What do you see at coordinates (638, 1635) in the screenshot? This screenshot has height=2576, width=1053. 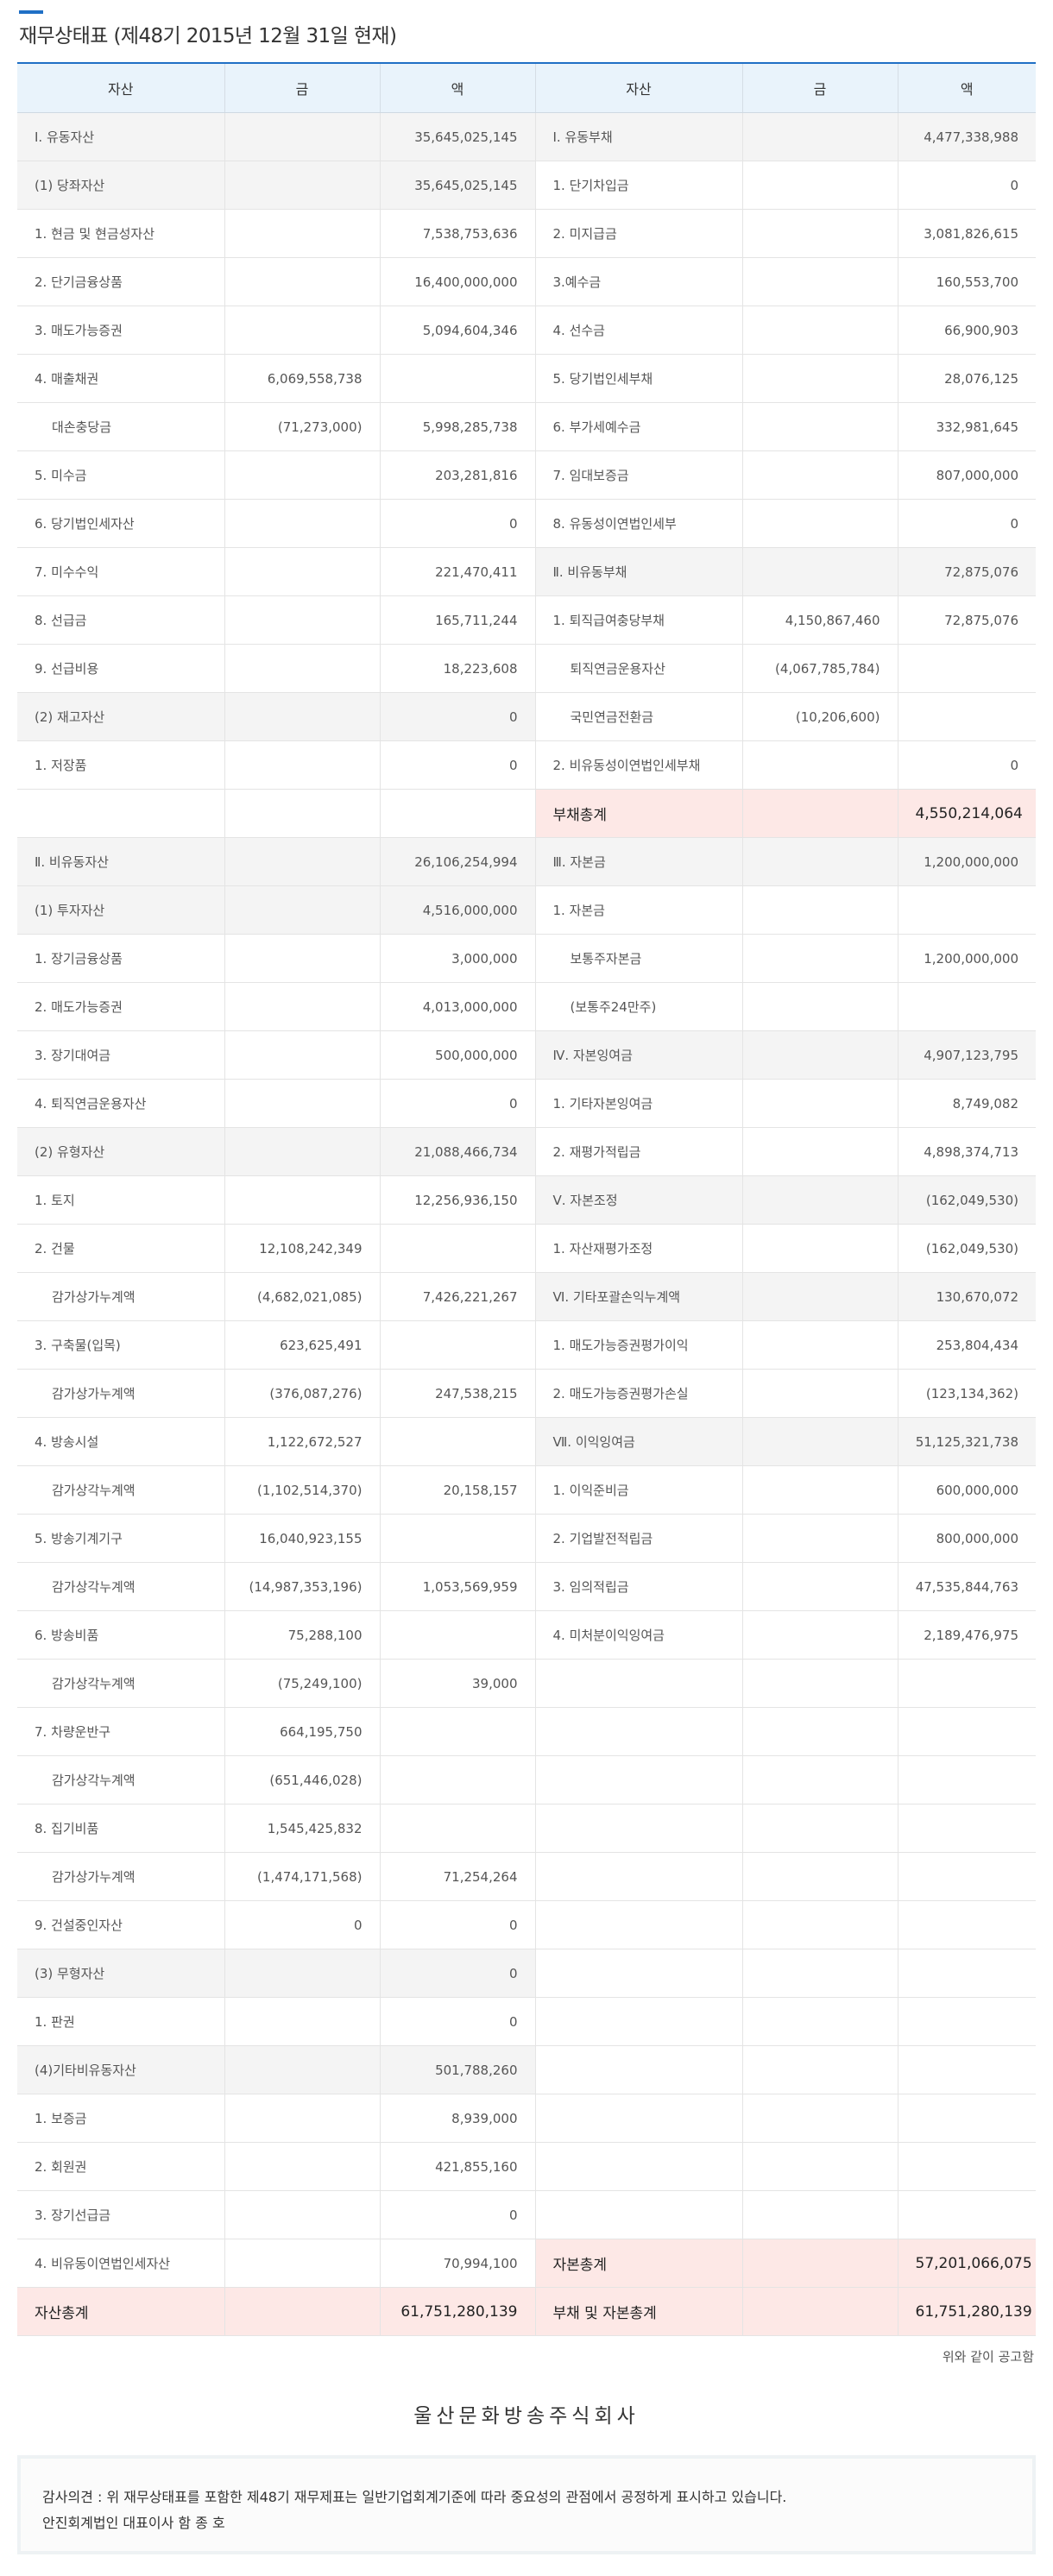 I see `liability-name: 4. 미처분이익잉여금` at bounding box center [638, 1635].